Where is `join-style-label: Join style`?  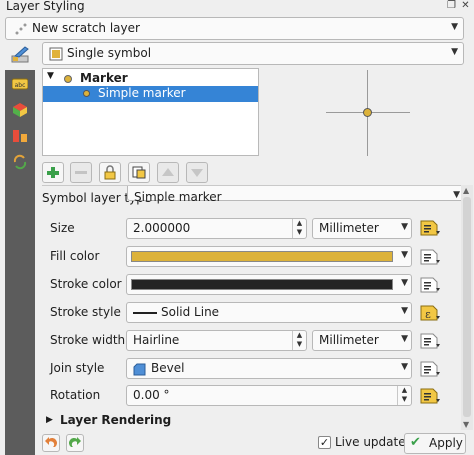
join-style-label: Join style is located at coordinates (77, 368).